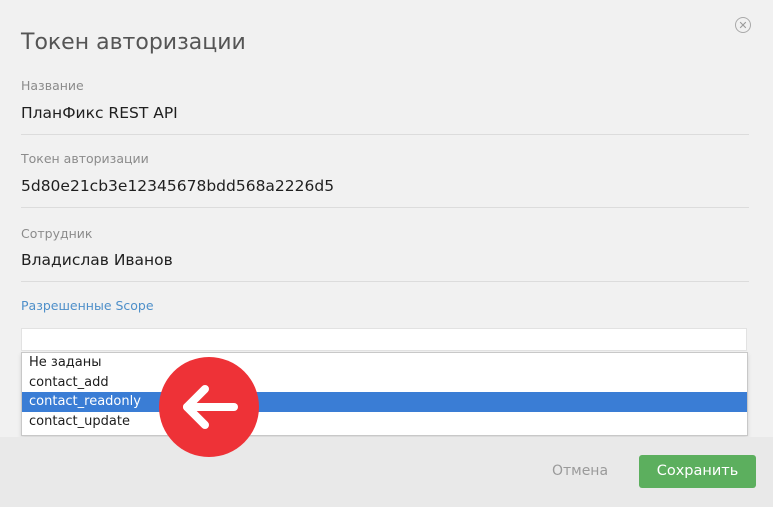  Describe the element at coordinates (178, 186) in the screenshot. I see `token-value: 5d80e21cb3e12345678bdd568a2226d5` at that location.